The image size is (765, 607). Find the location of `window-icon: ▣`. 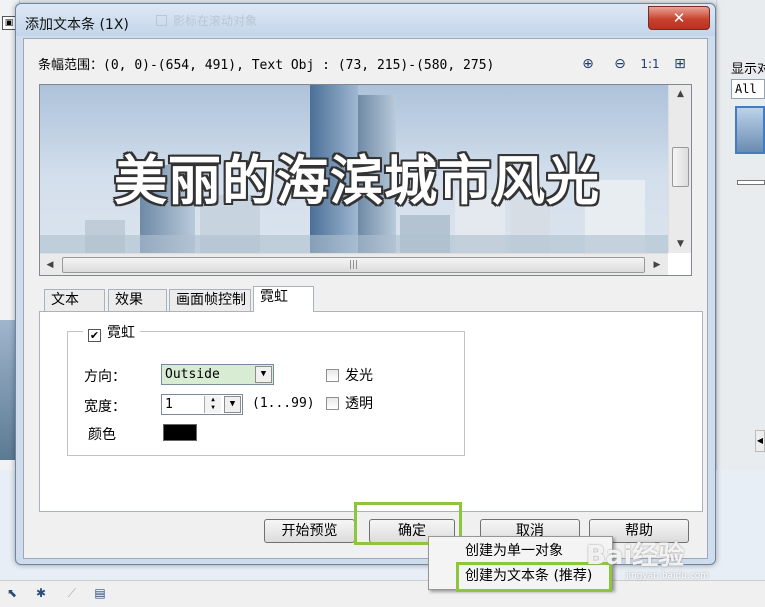

window-icon: ▣ is located at coordinates (9, 23).